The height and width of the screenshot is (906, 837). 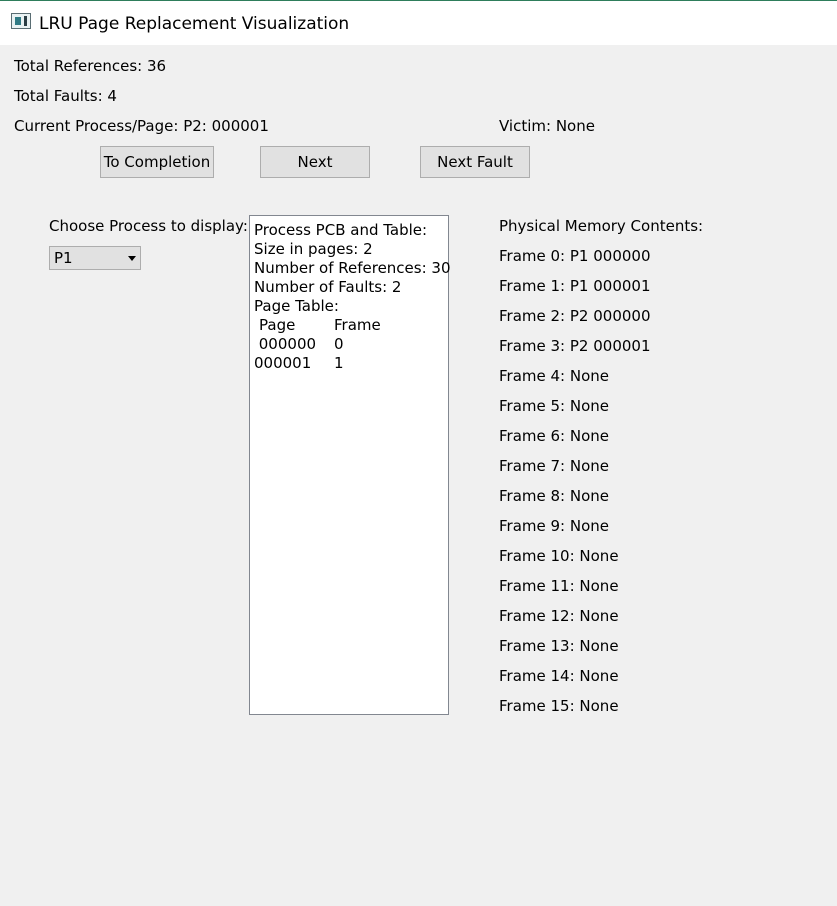 What do you see at coordinates (315, 162) in the screenshot?
I see `next-button: Next` at bounding box center [315, 162].